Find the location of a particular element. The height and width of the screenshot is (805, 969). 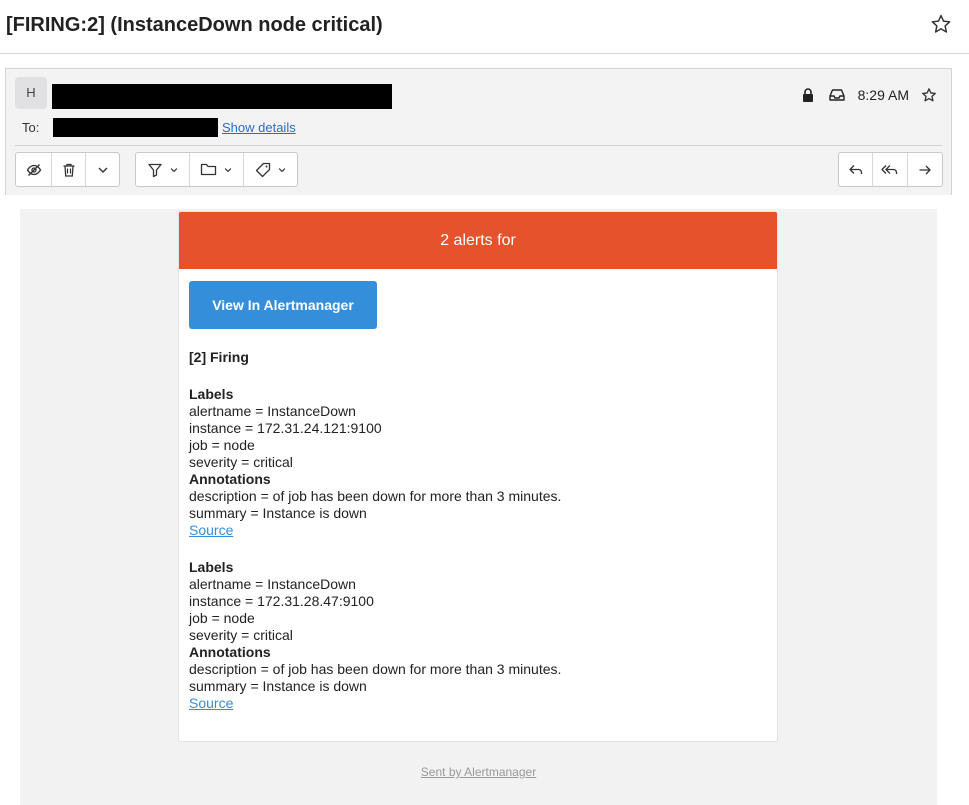

reply-all-button is located at coordinates (891, 169).